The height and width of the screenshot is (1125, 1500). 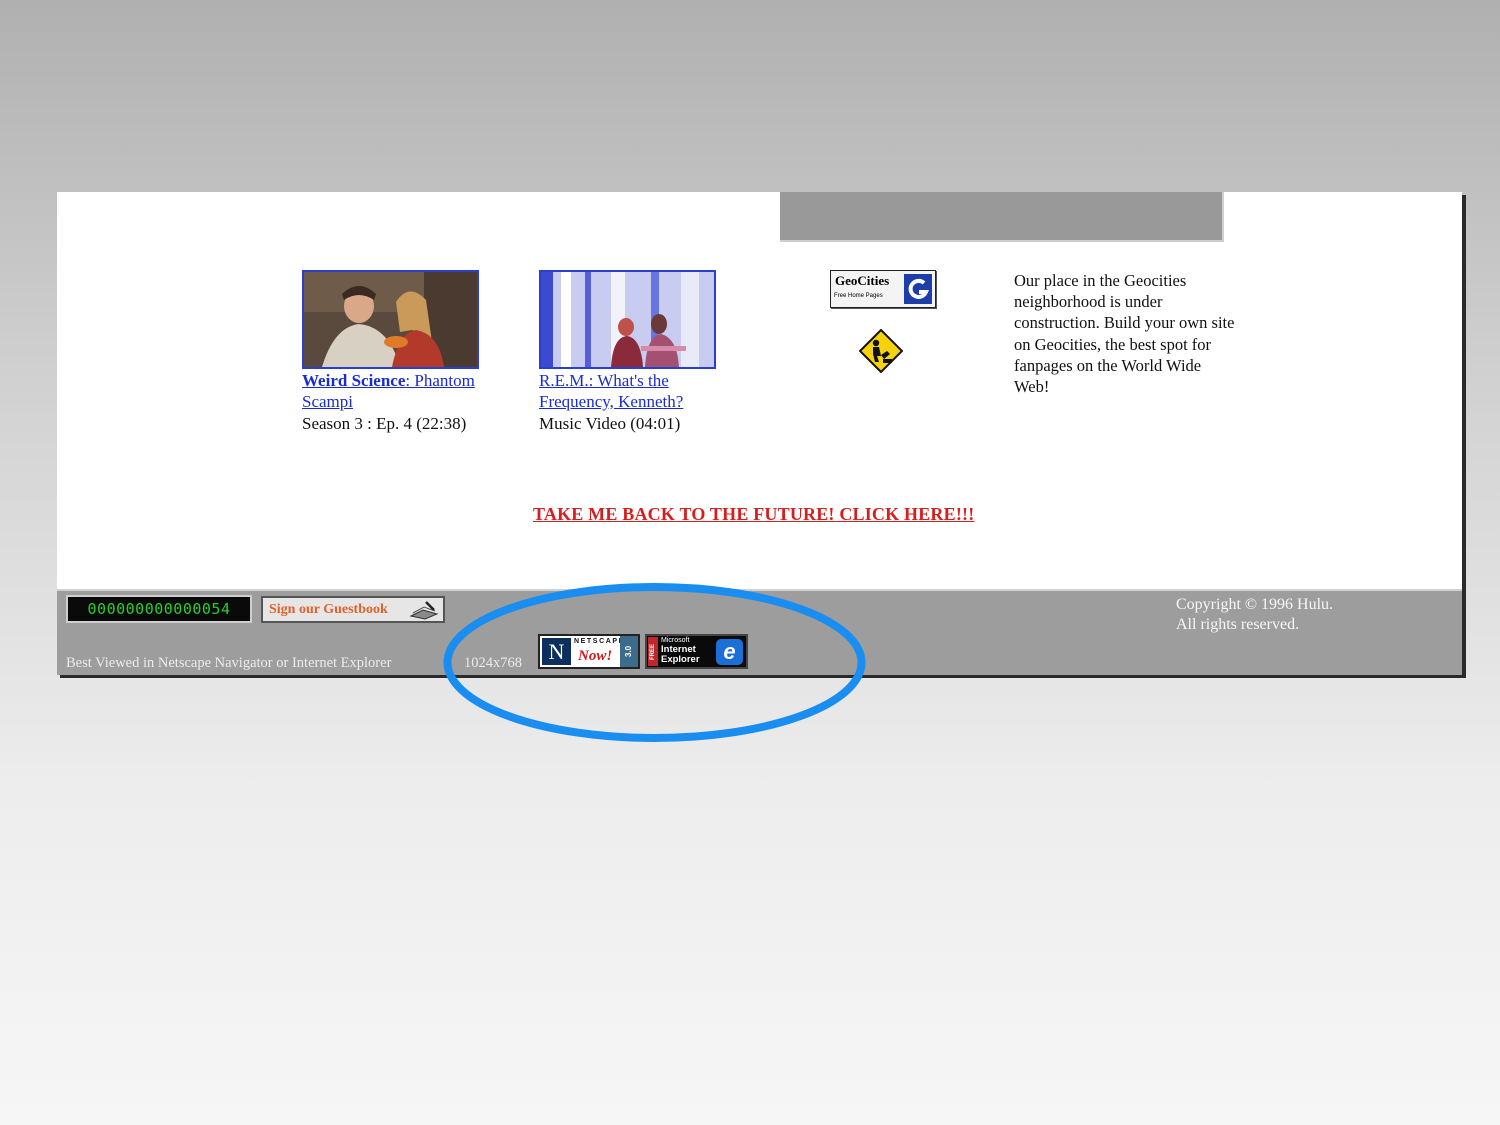 What do you see at coordinates (384, 423) in the screenshot?
I see `video-meta-weird-science: Season 3 : Ep. 4 (22:38)` at bounding box center [384, 423].